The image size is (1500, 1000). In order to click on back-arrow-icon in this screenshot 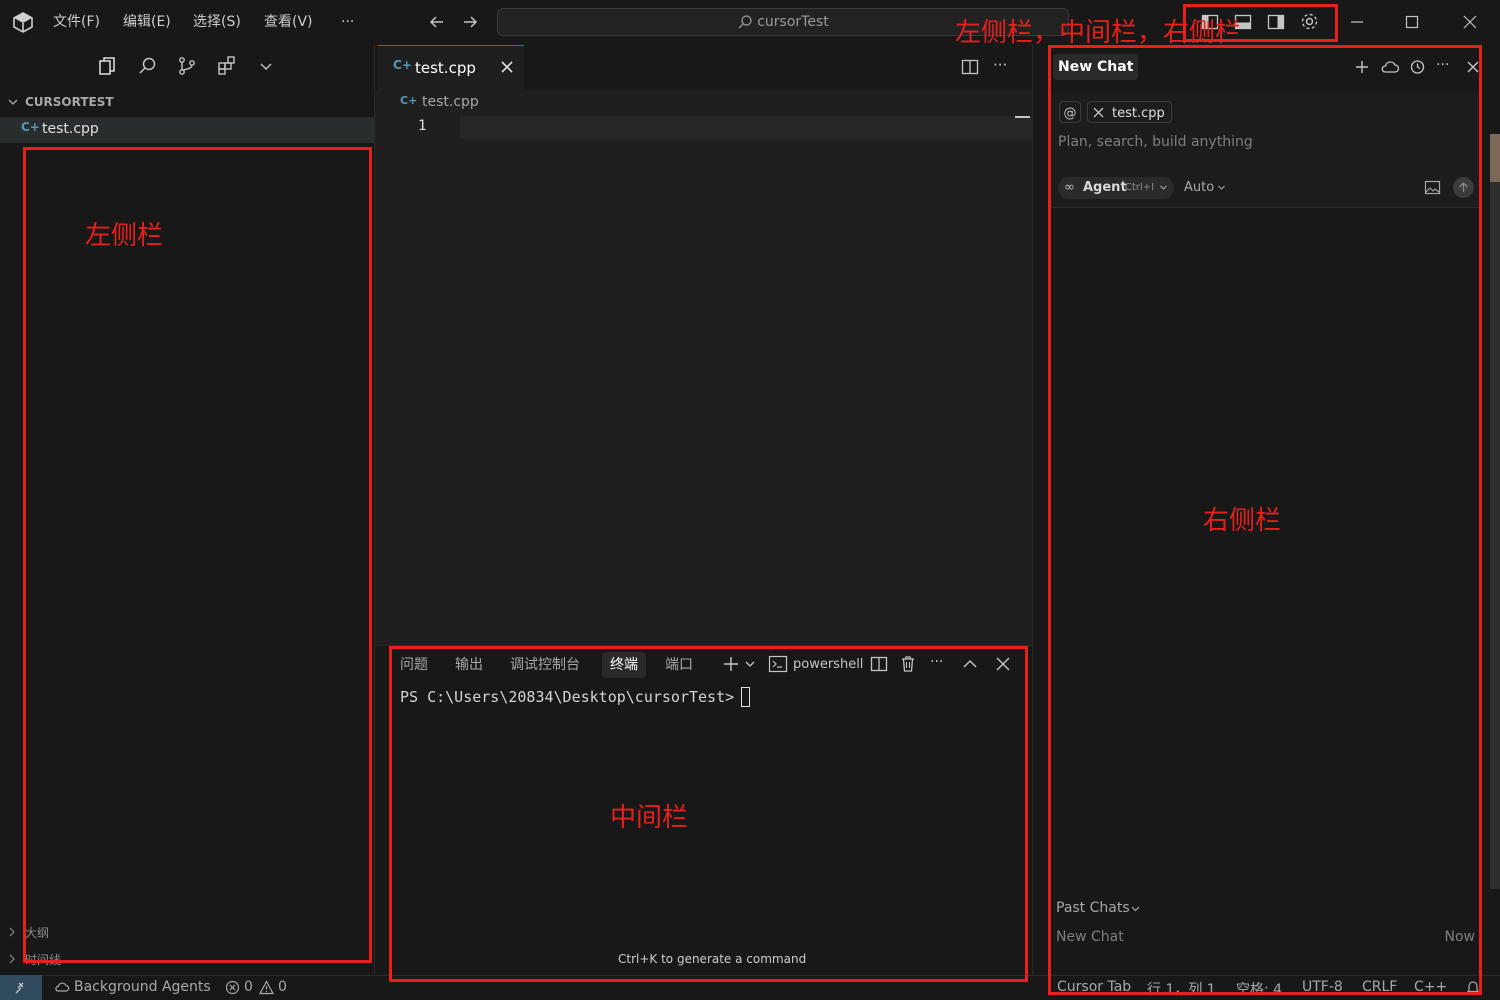, I will do `click(437, 22)`.